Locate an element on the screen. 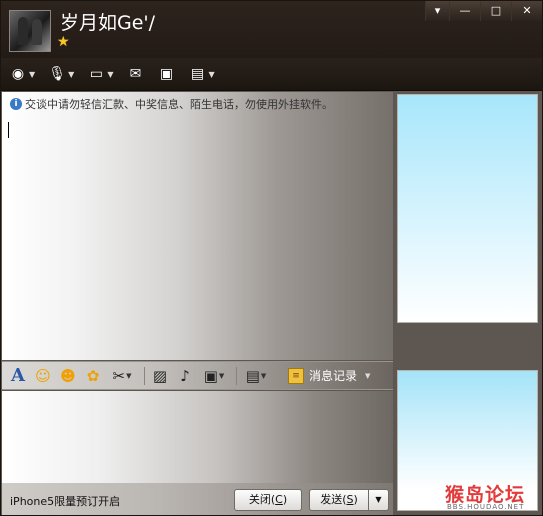 The image size is (543, 516). music-icon: ♪ is located at coordinates (185, 376).